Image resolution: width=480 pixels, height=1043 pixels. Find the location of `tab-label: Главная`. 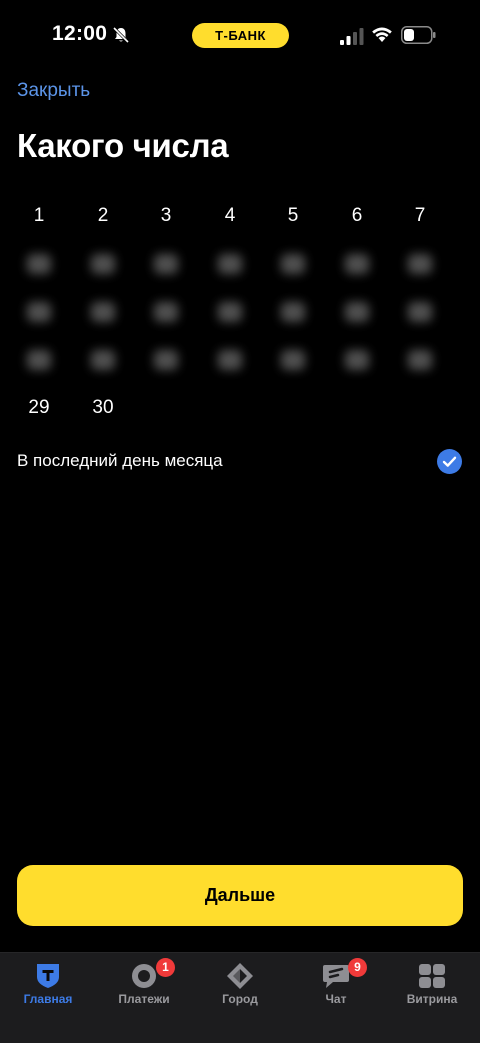

tab-label: Главная is located at coordinates (48, 999).